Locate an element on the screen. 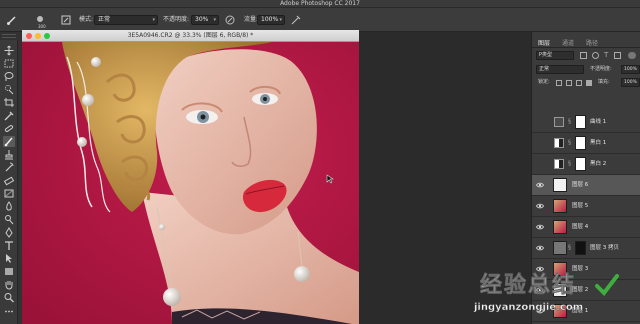 This screenshot has height=324, width=640. document-title-bar: 3E5A0946.CR2 @ 33.3% (图层 6, RGB/8) * is located at coordinates (190, 36).